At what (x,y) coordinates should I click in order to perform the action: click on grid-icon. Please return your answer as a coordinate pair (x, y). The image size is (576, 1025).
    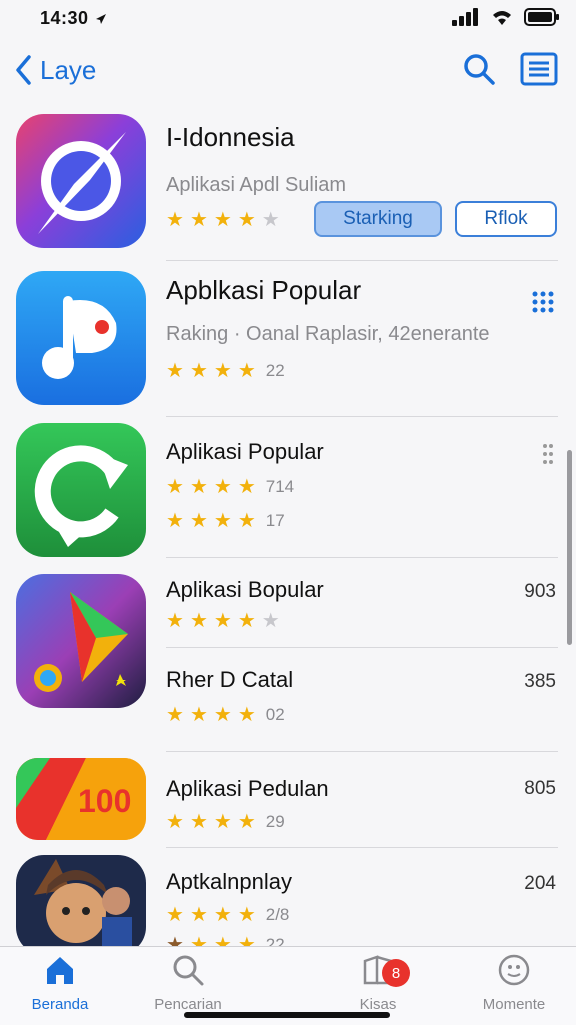
    Looking at the image, I should click on (543, 302).